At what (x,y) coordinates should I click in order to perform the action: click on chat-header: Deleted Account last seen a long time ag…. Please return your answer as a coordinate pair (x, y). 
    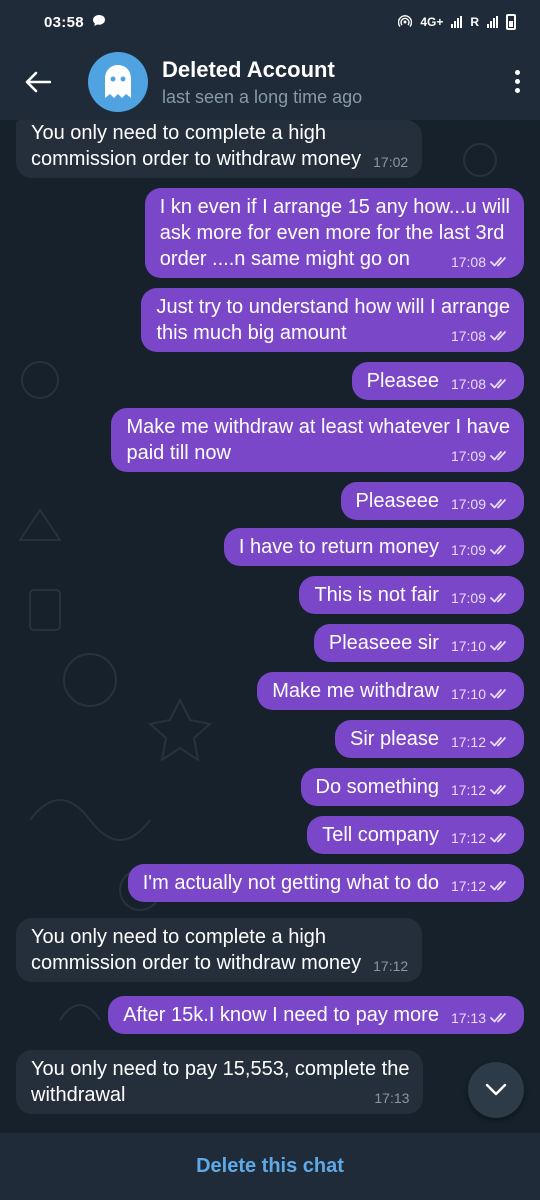
    Looking at the image, I should click on (270, 82).